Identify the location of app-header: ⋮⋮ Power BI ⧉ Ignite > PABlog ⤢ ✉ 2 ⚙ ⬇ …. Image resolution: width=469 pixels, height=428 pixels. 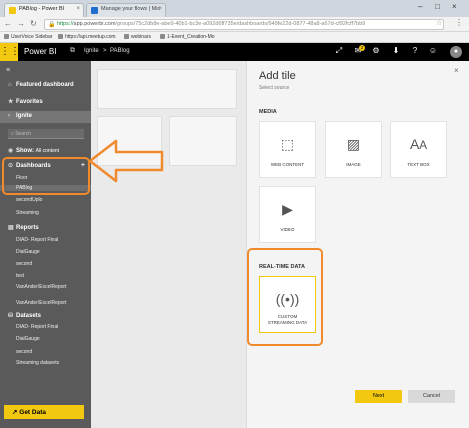
(234, 52).